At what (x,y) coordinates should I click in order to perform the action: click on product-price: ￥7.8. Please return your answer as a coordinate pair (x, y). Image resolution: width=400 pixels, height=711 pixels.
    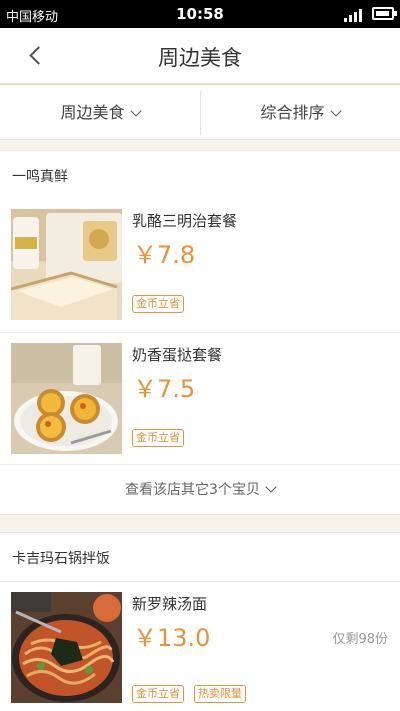
    Looking at the image, I should click on (164, 255).